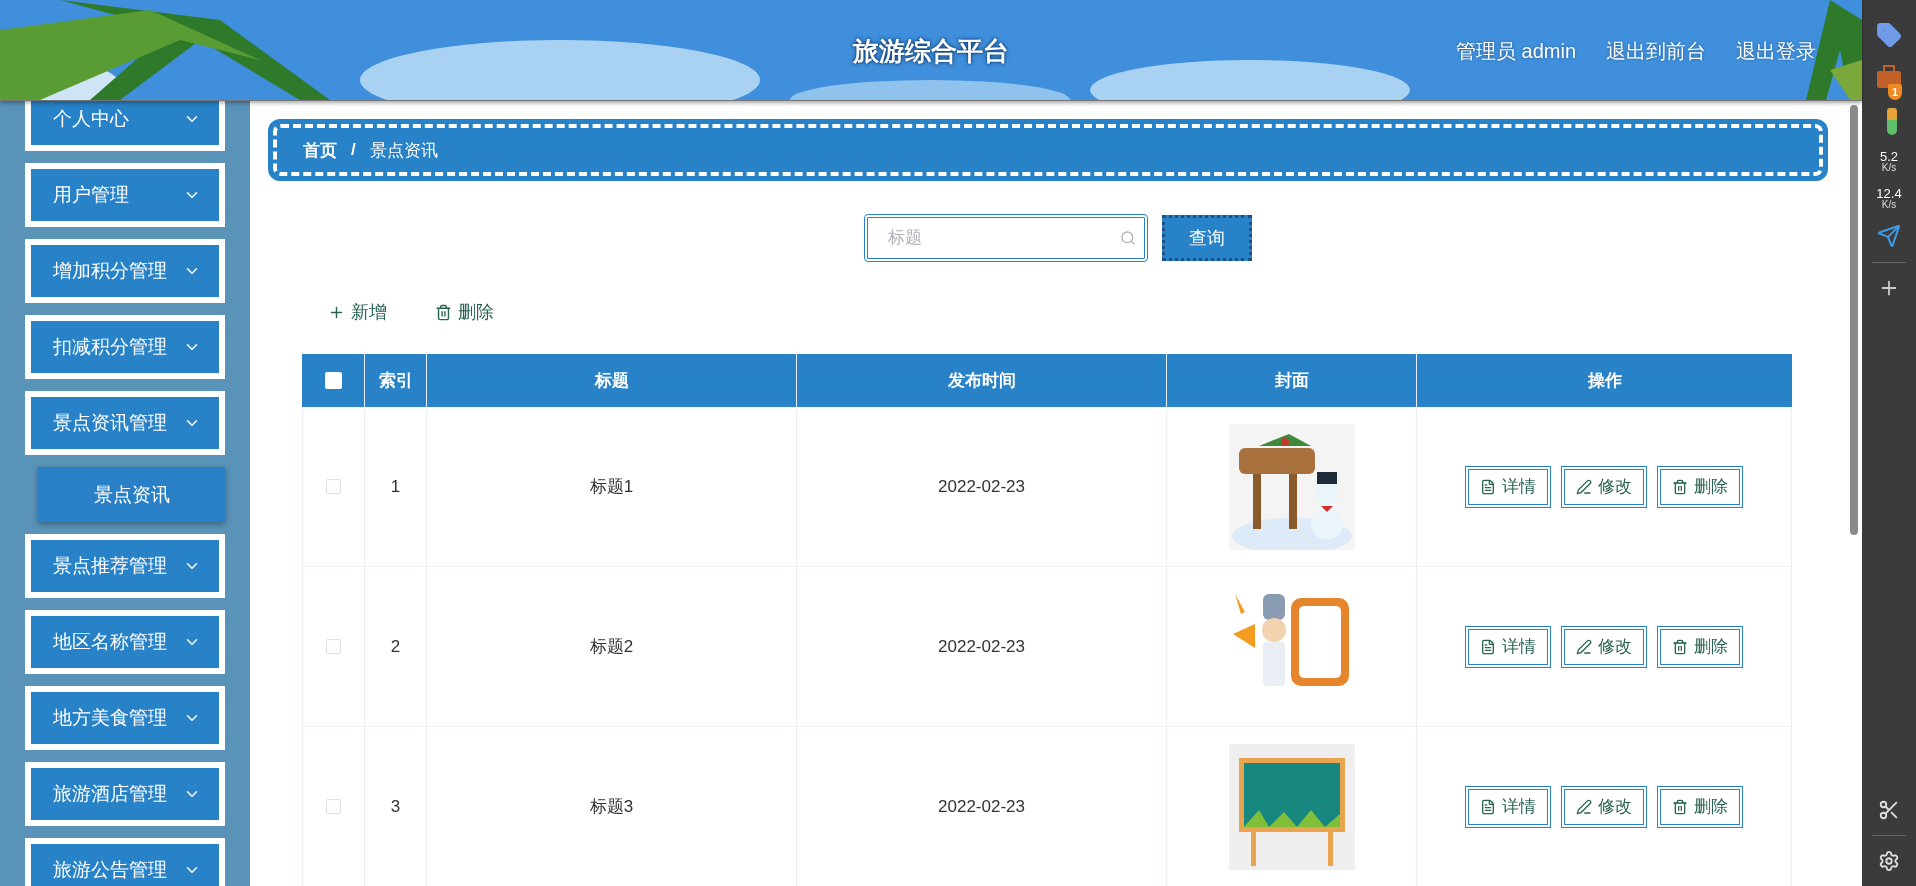  I want to click on sidebar-item: 旅游公告管理, so click(125, 862).